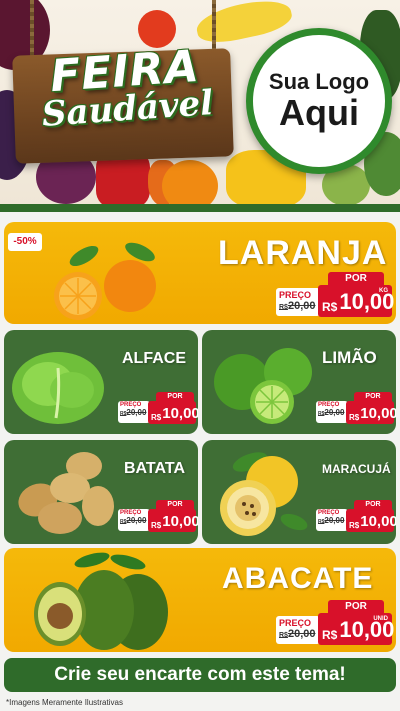 This screenshot has width=400, height=711. What do you see at coordinates (298, 578) in the screenshot?
I see `product-name-abacate: ABACATE` at bounding box center [298, 578].